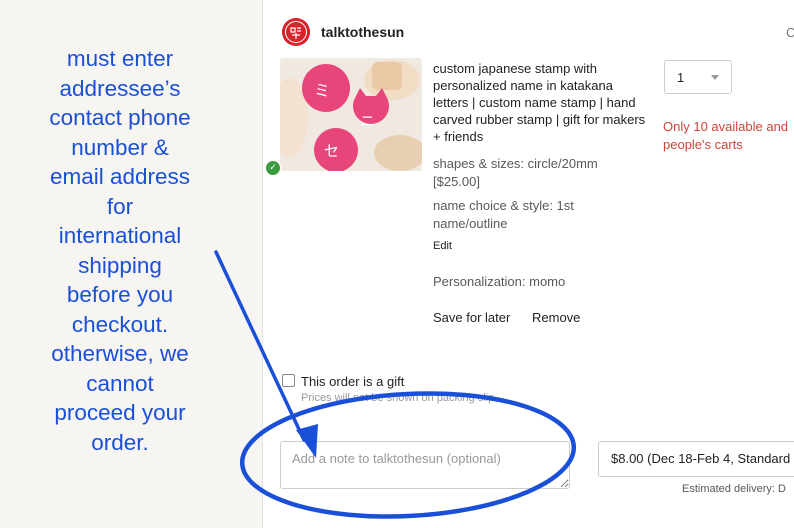 The height and width of the screenshot is (528, 794). I want to click on svg-text: ミ, so click(322, 90).